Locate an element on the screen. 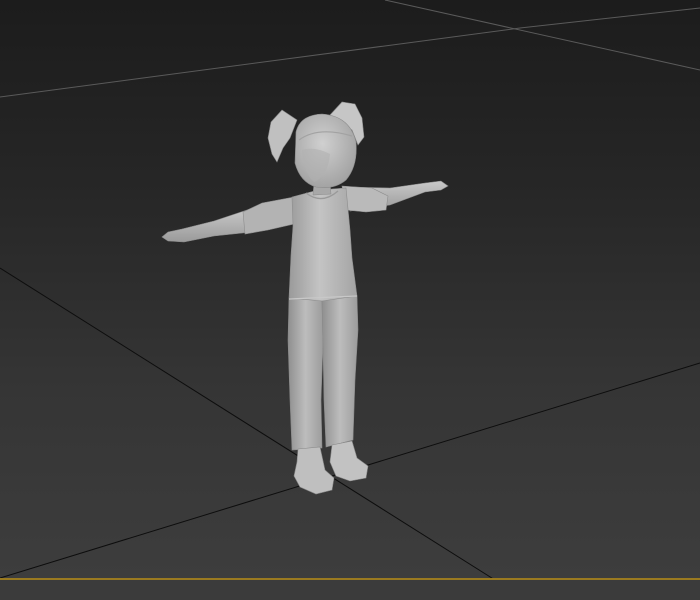 Image resolution: width=700 pixels, height=600 pixels. left-pant-leg is located at coordinates (305, 374).